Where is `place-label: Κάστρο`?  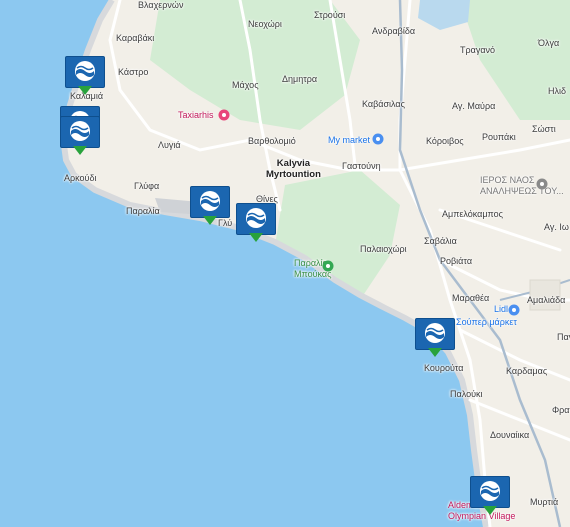 place-label: Κάστρο is located at coordinates (133, 72).